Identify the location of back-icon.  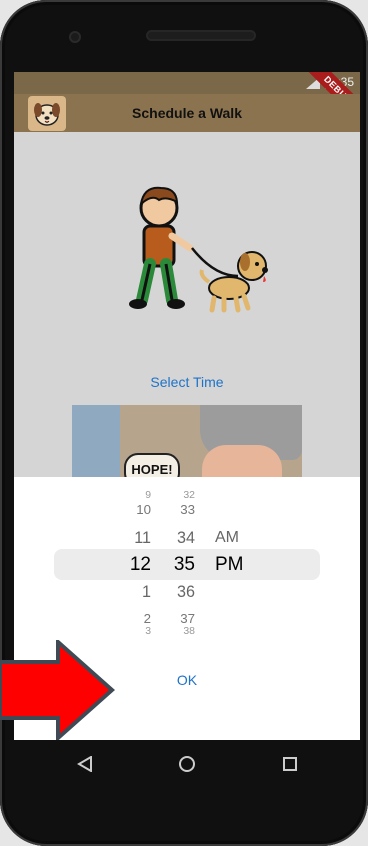
(85, 764).